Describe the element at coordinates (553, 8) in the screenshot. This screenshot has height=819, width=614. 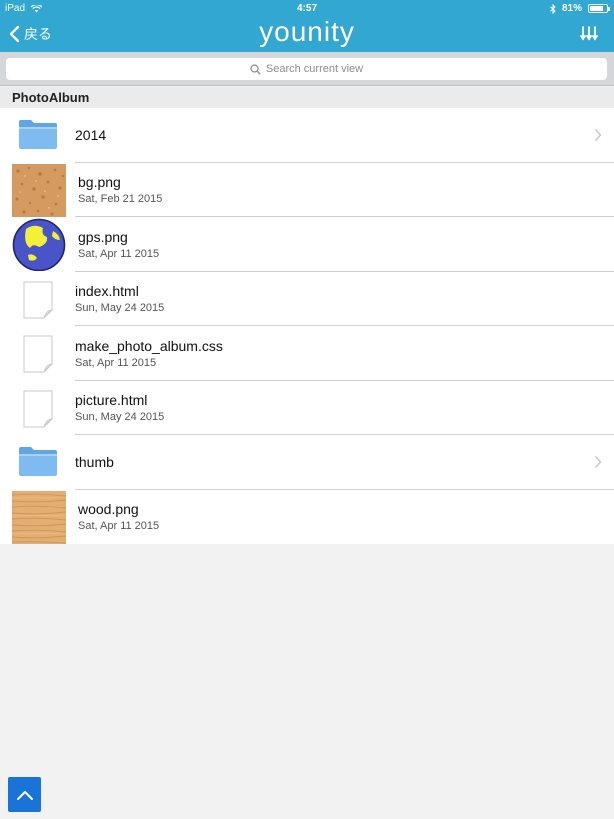
I see `bluetooth-icon` at that location.